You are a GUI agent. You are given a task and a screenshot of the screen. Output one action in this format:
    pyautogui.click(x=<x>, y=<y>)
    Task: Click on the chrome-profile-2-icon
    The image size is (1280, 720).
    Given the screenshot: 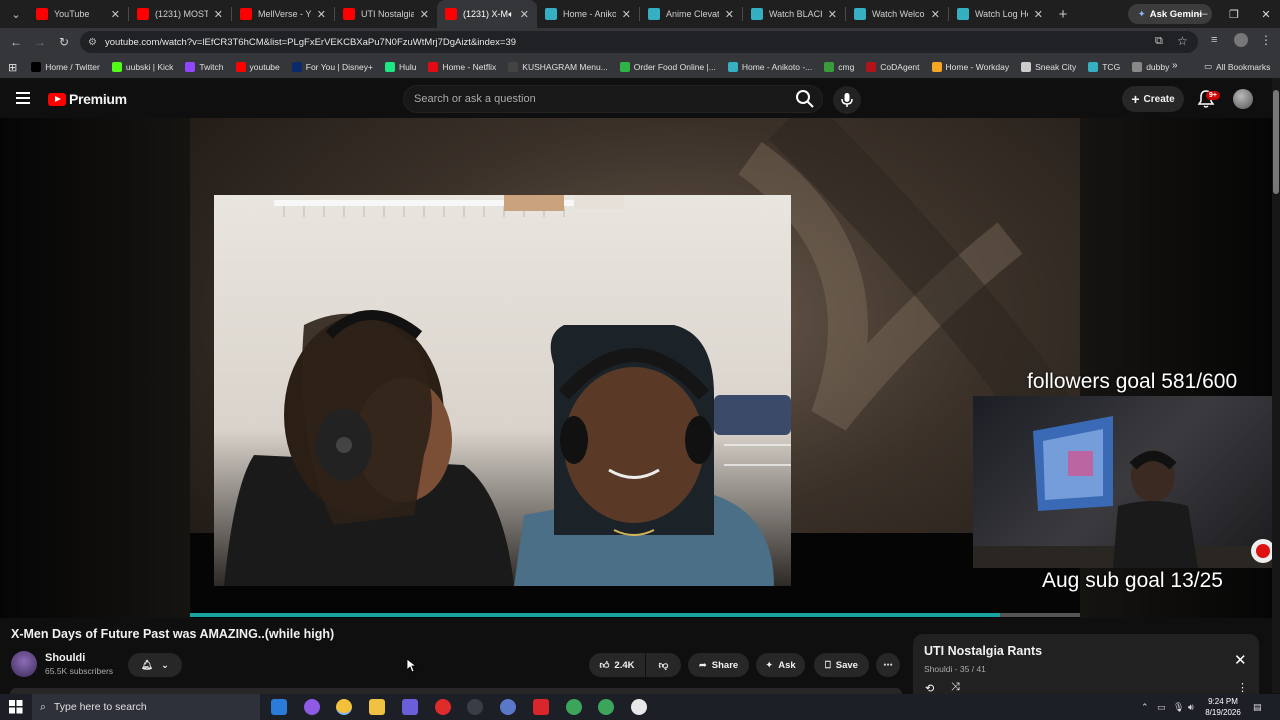 What is the action you would take?
    pyautogui.click(x=606, y=707)
    